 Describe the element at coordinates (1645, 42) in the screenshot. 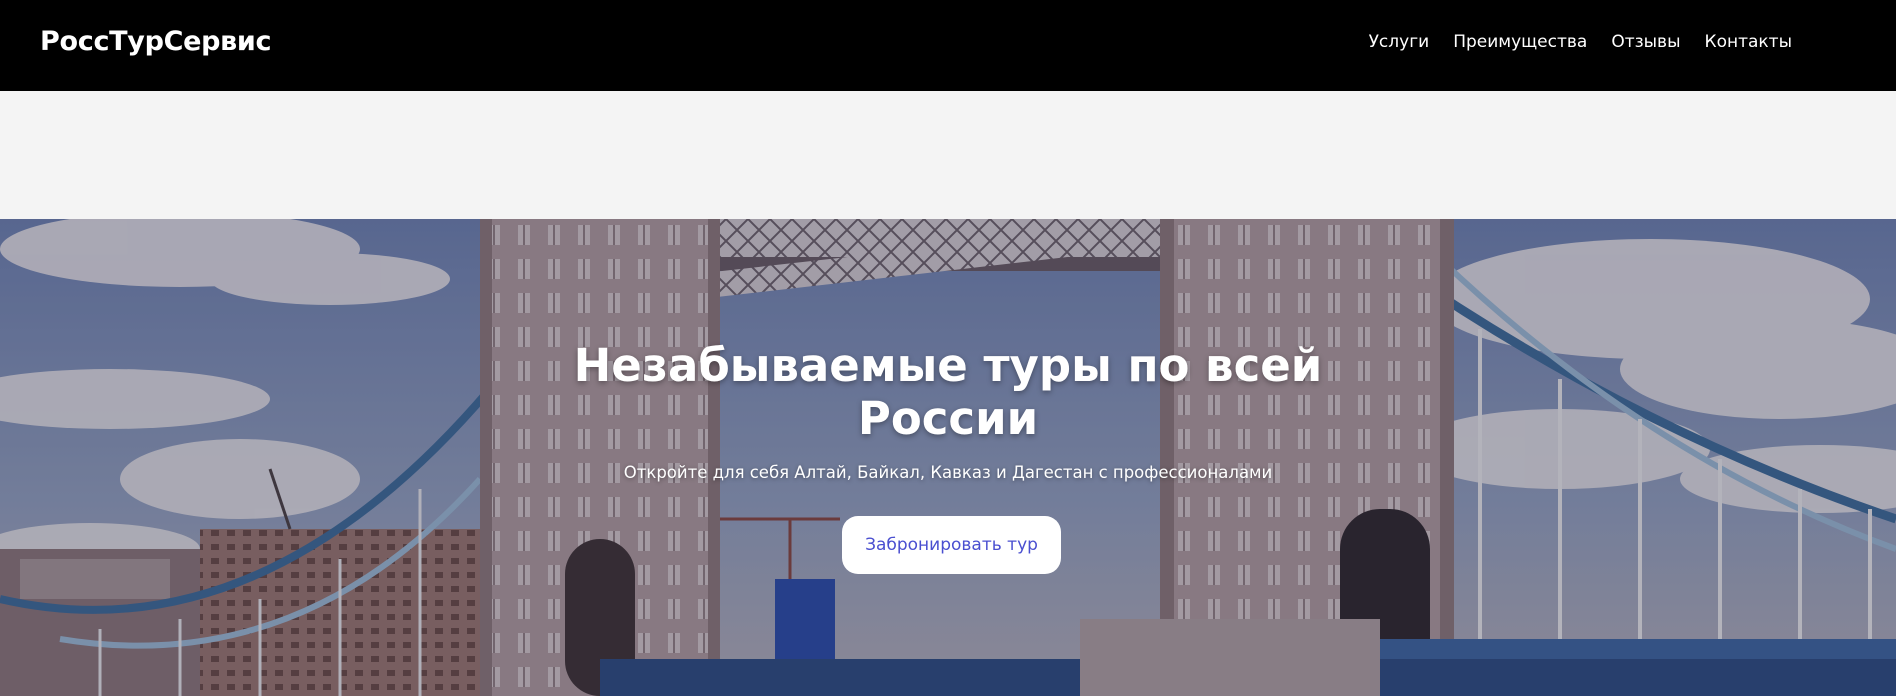

I see `nav-link-reviews: Отзывы` at that location.